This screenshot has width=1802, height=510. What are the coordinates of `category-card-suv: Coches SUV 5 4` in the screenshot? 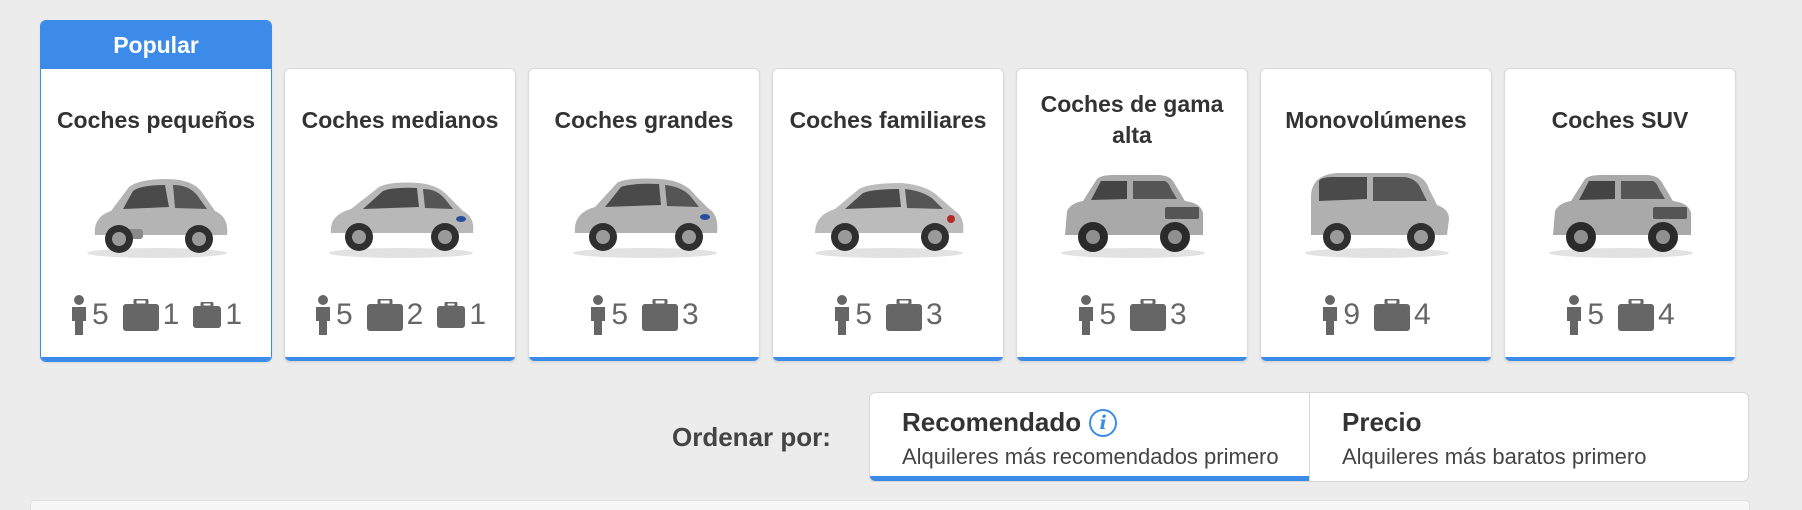 It's located at (1620, 215).